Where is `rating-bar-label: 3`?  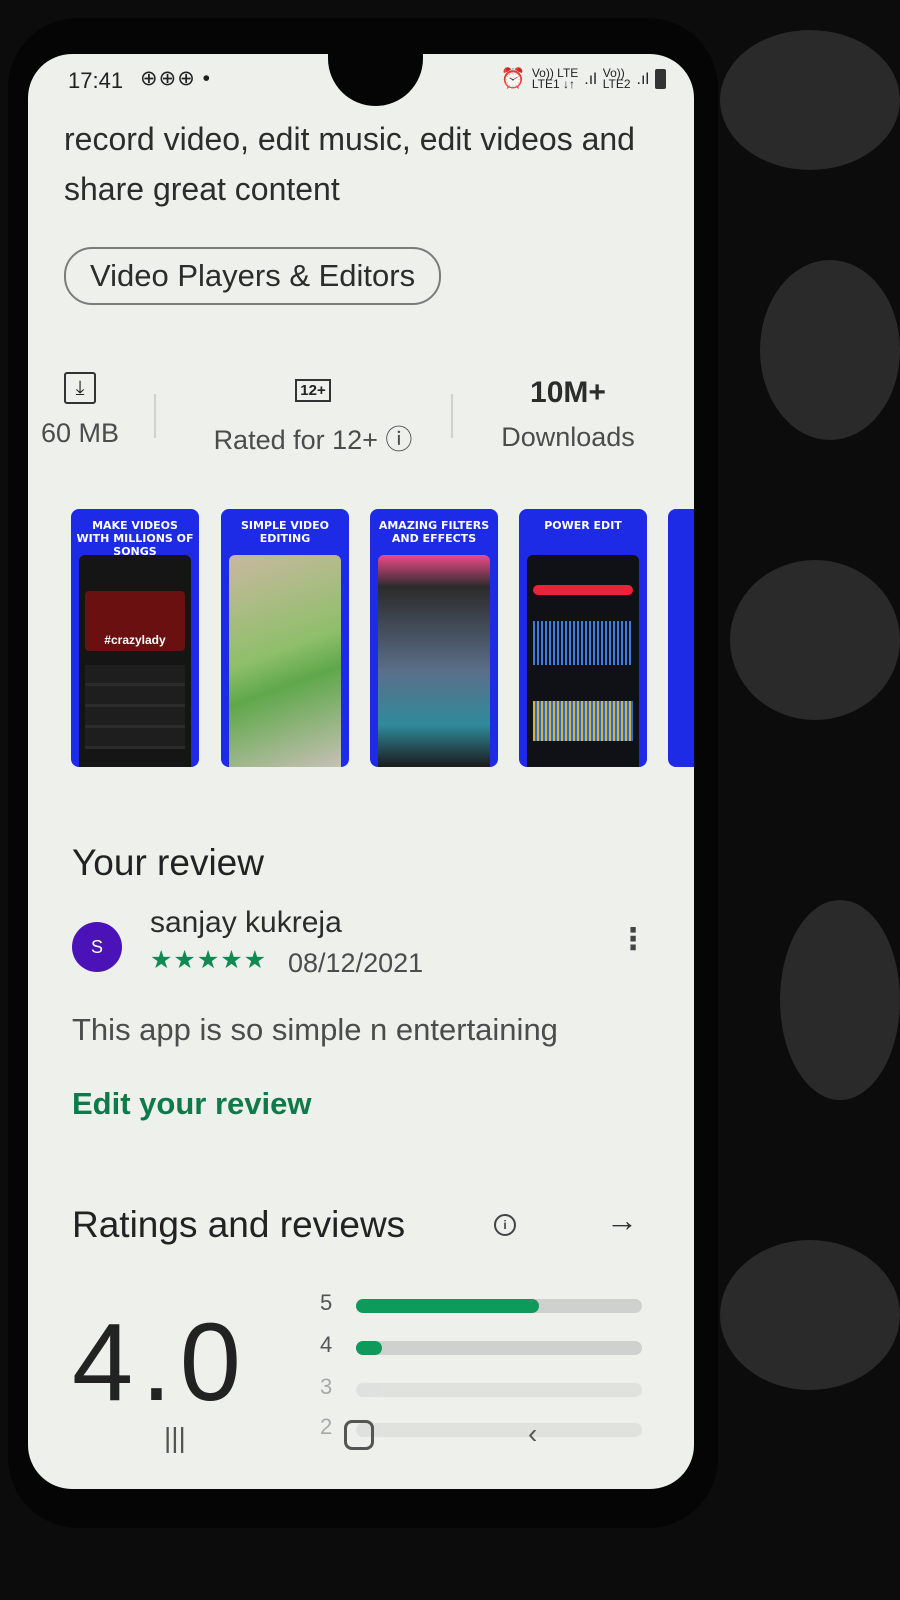 rating-bar-label: 3 is located at coordinates (326, 1386).